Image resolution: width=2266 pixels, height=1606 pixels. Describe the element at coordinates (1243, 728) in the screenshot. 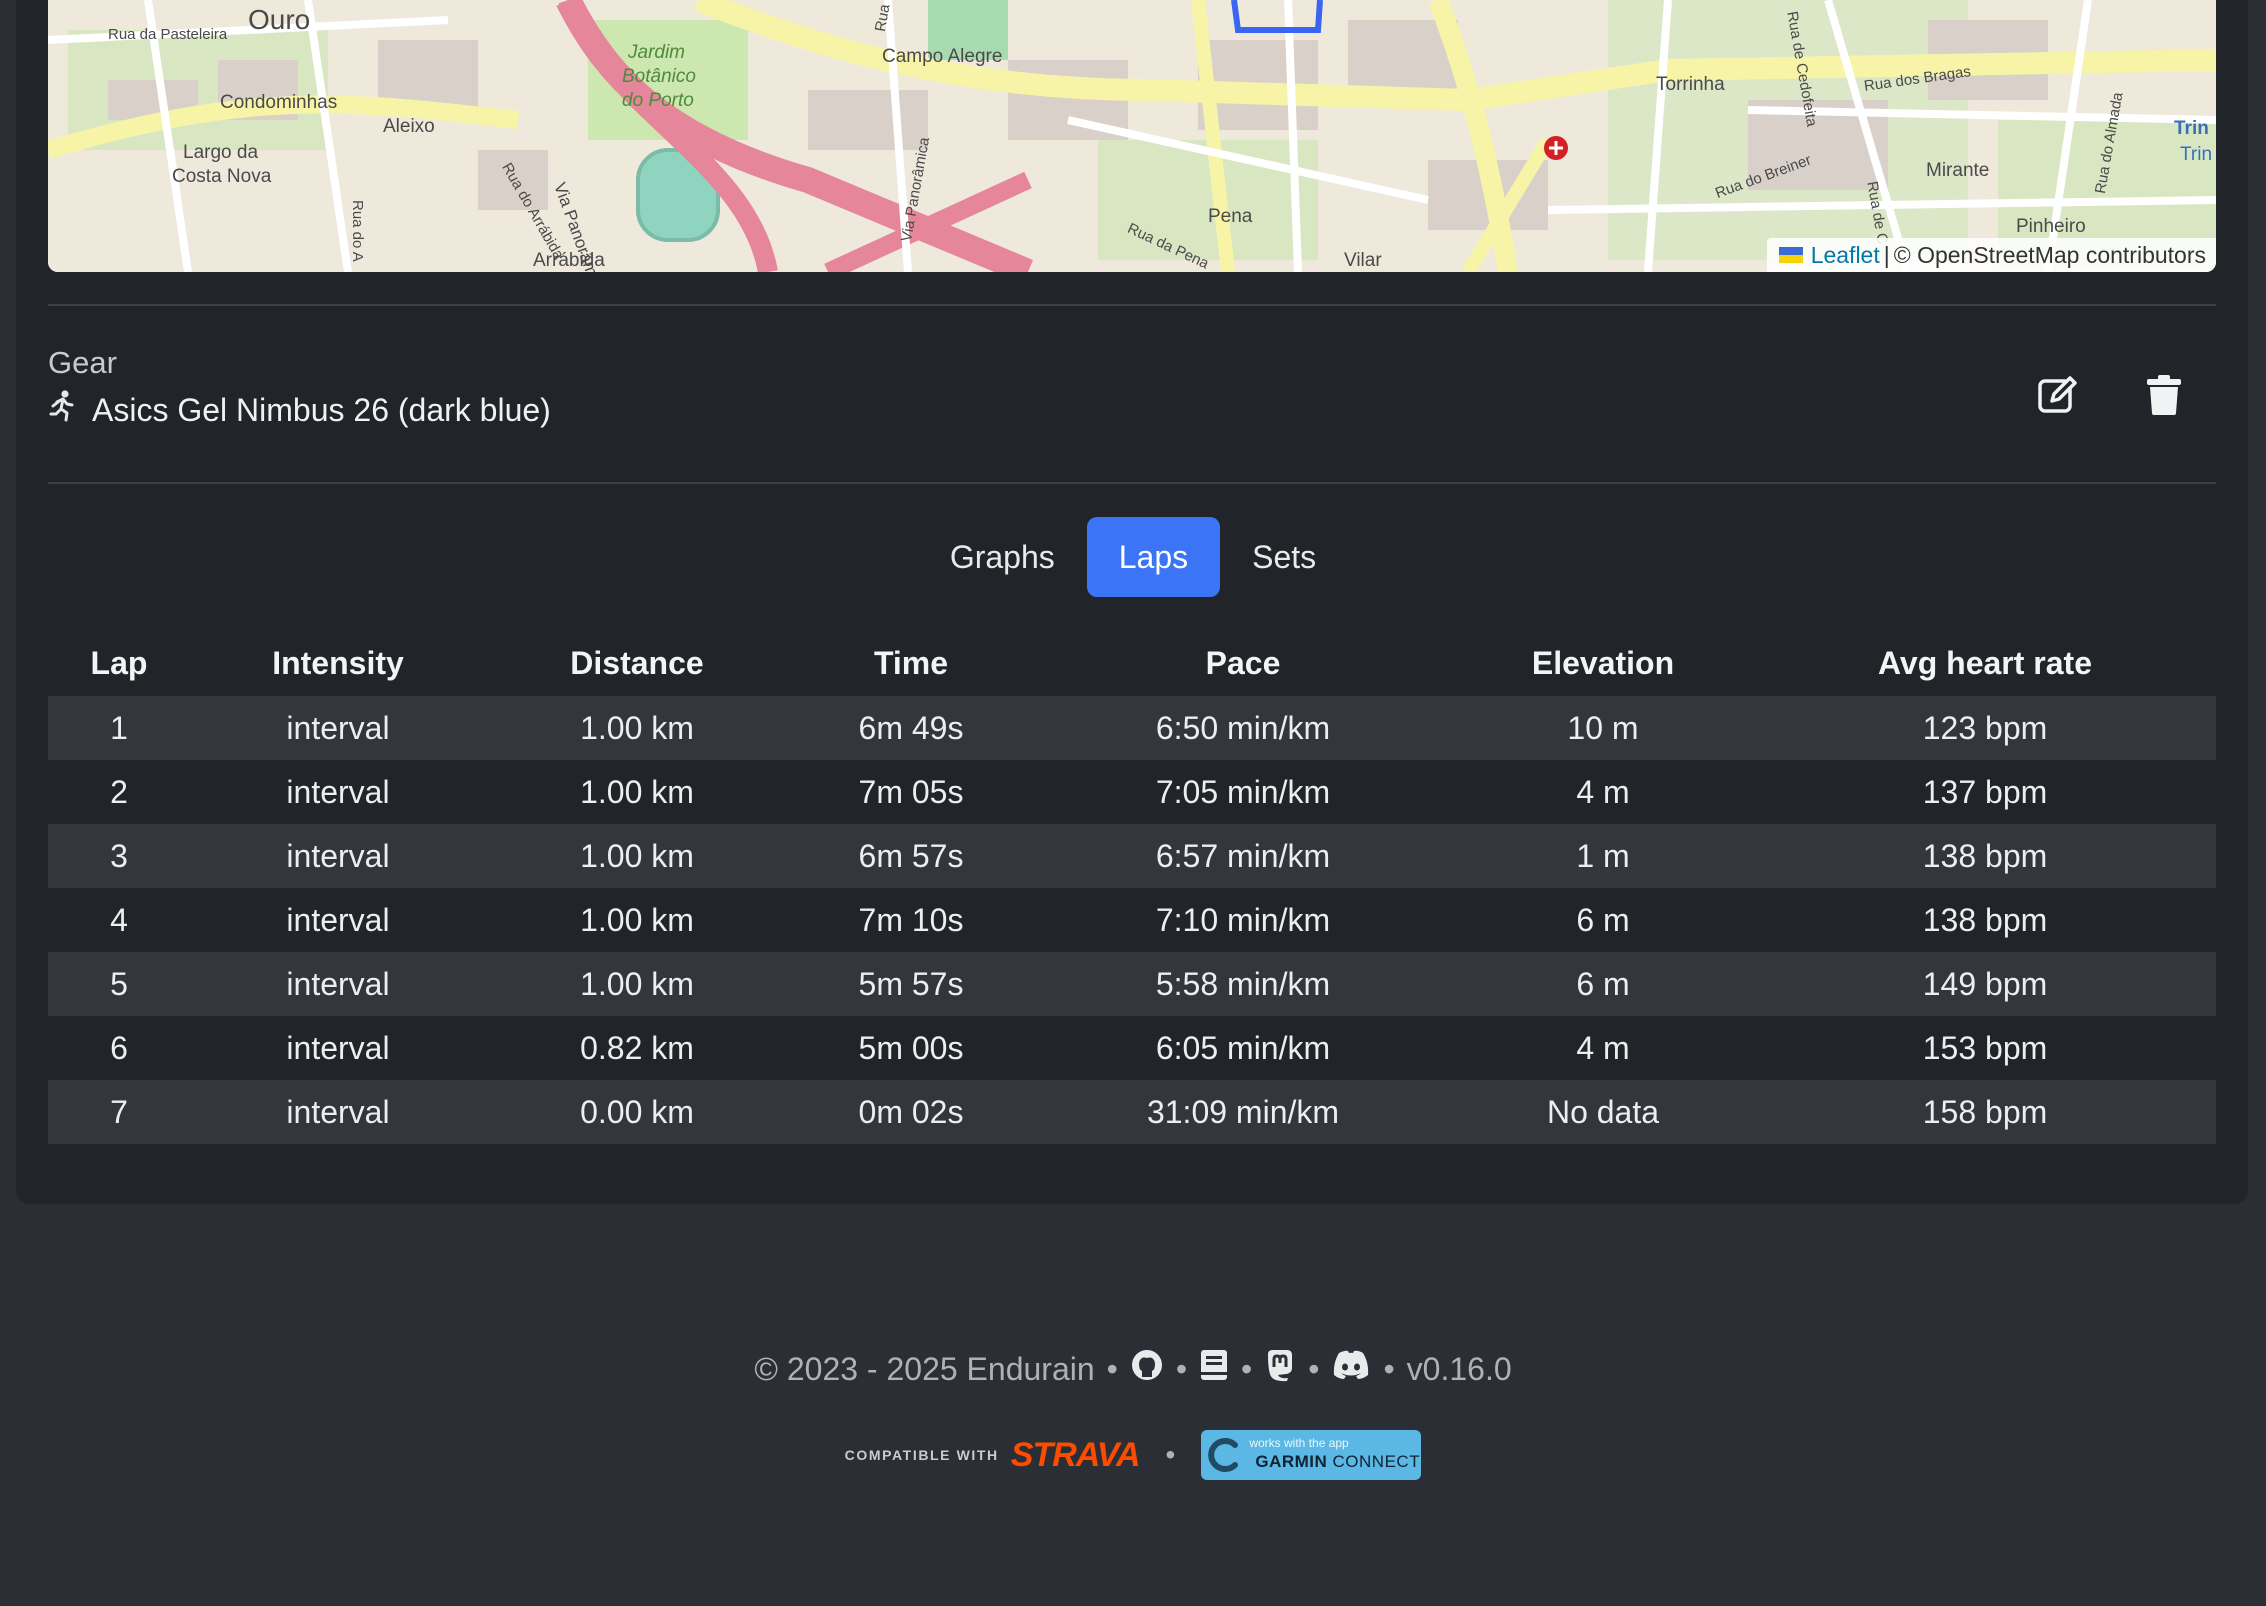

I see `lap-pace: 6:50 min/km` at that location.